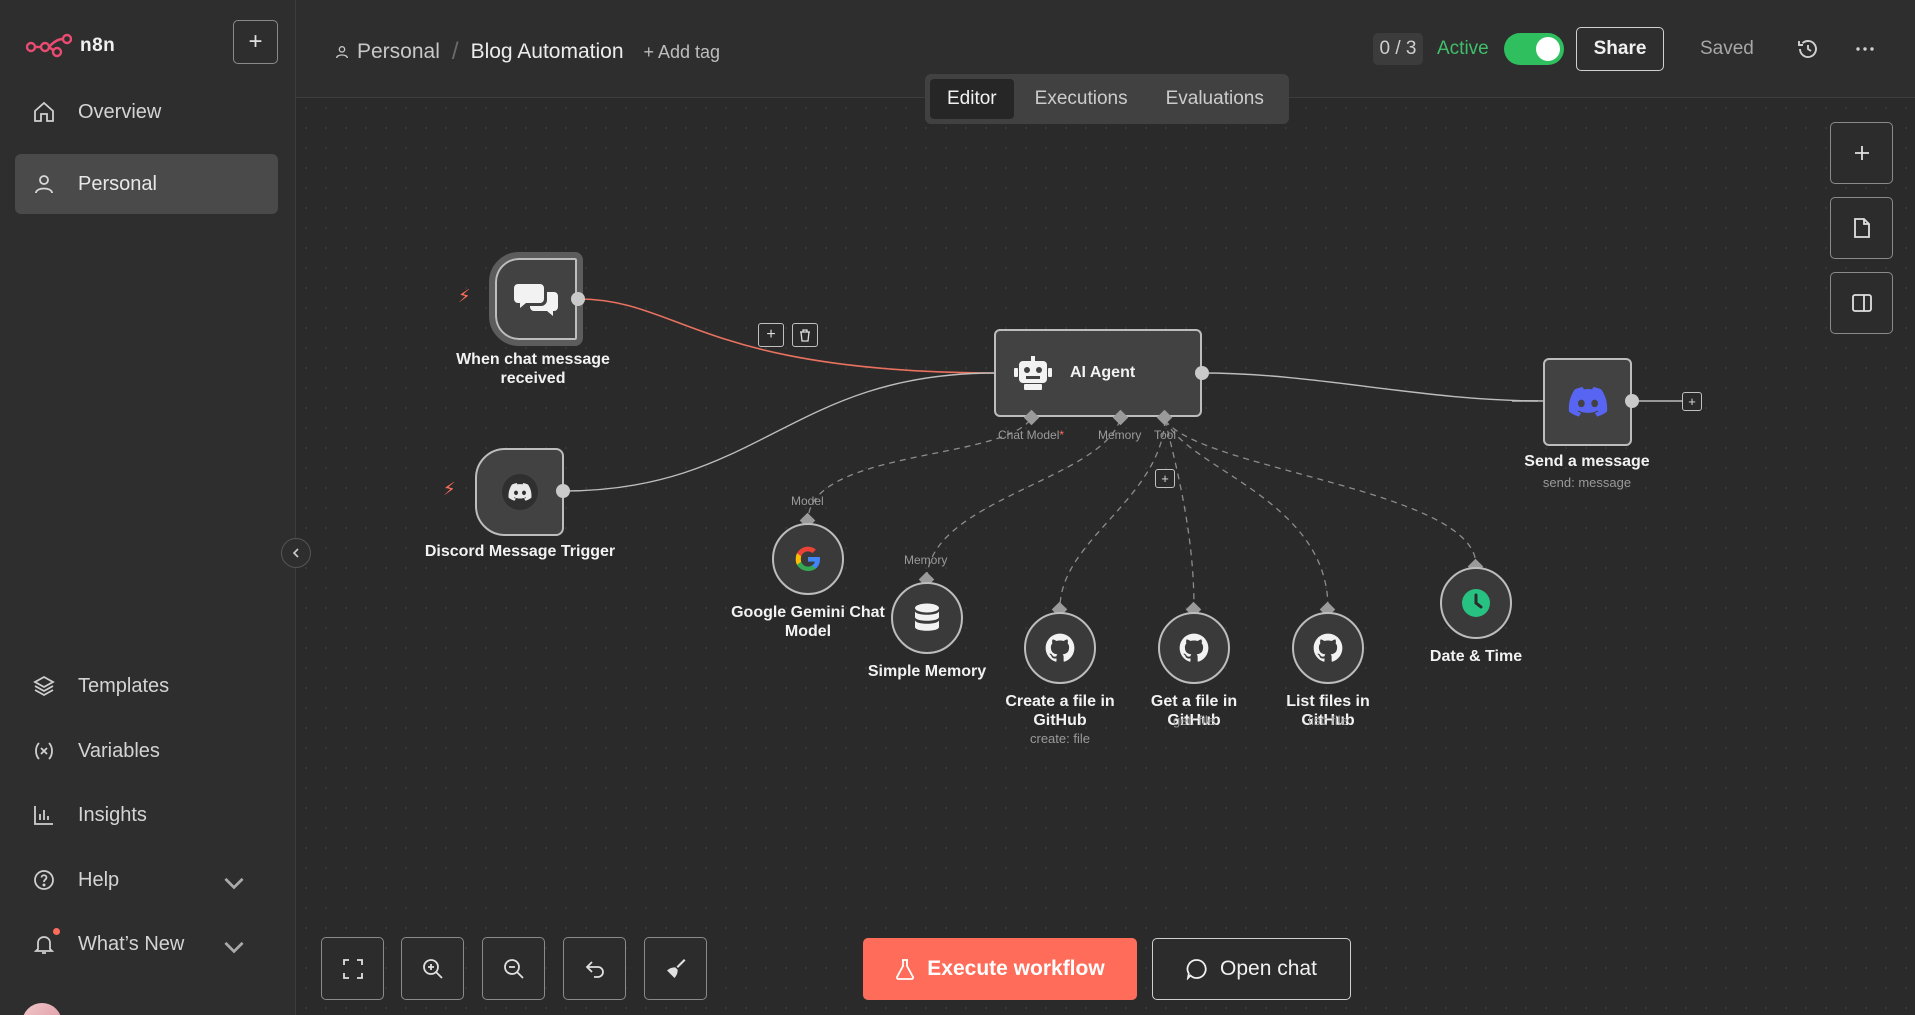 The image size is (1915, 1015). Describe the element at coordinates (1060, 738) in the screenshot. I see `node-subtitle: create: file` at that location.